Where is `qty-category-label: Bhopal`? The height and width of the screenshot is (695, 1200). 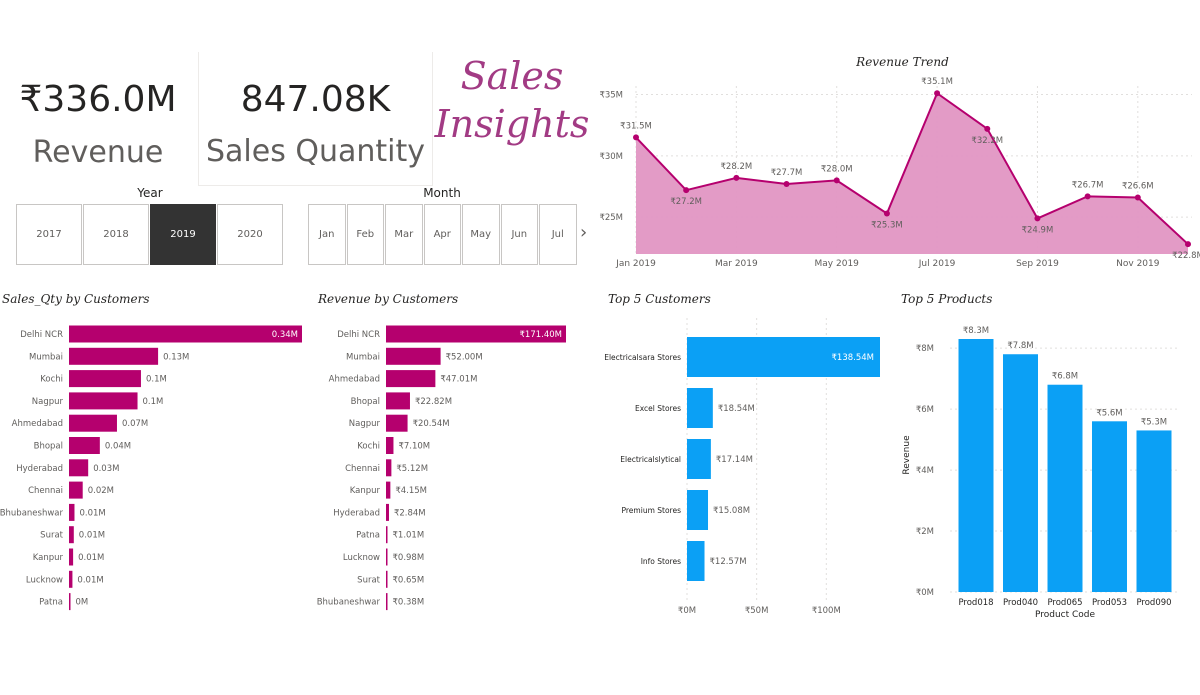
qty-category-label: Bhopal is located at coordinates (48, 447).